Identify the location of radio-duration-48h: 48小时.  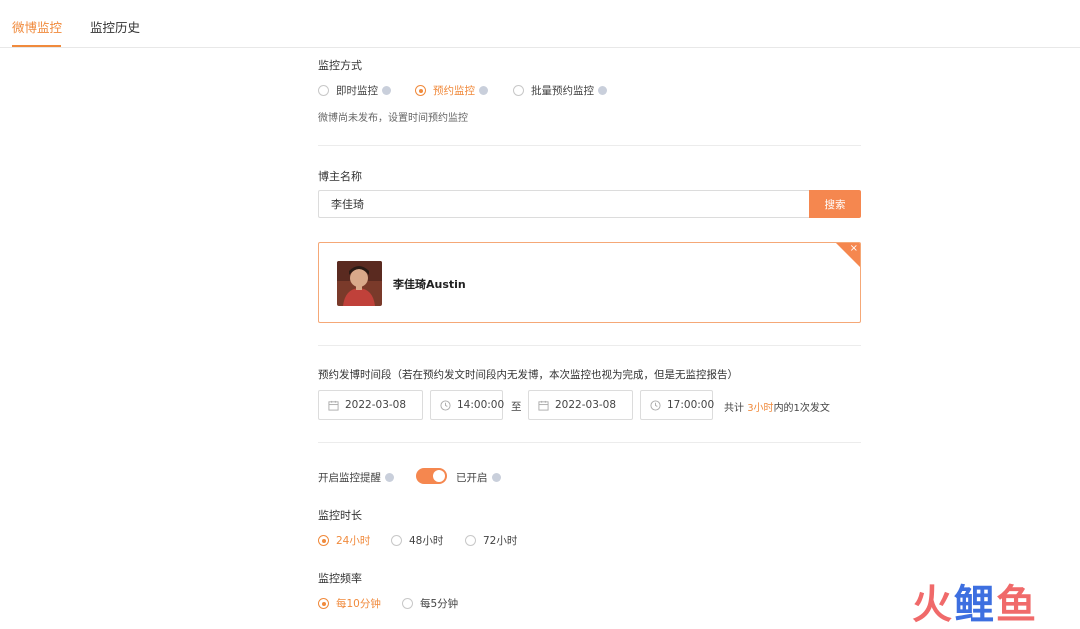
(417, 540).